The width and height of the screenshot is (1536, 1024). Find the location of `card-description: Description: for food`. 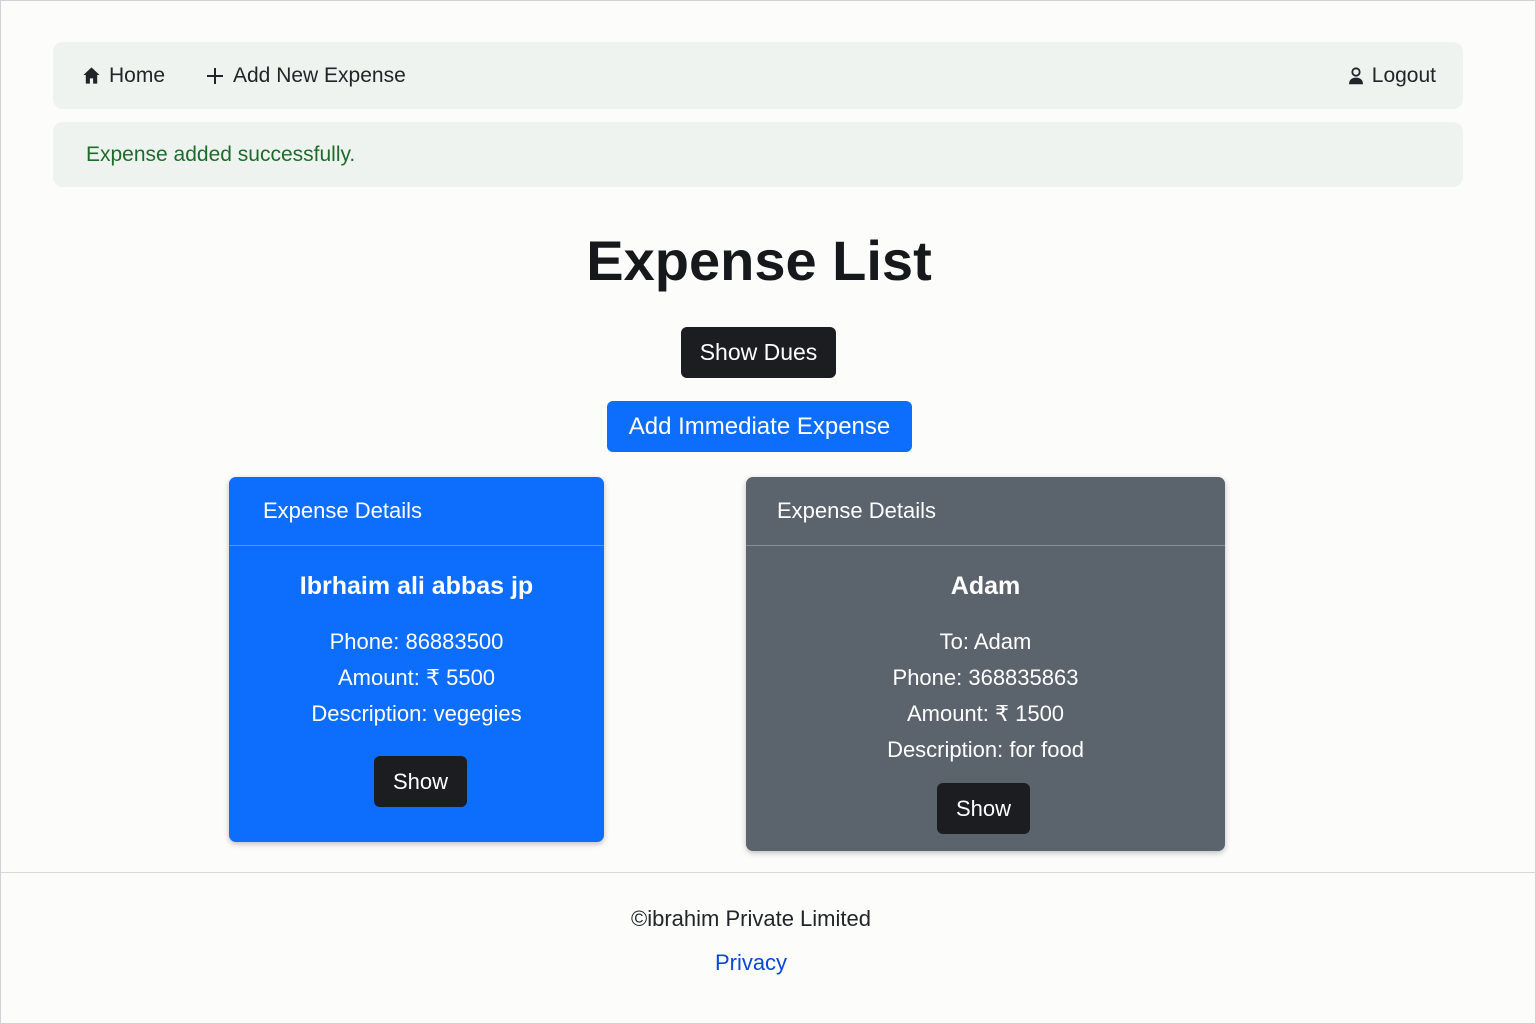

card-description: Description: for food is located at coordinates (985, 749).